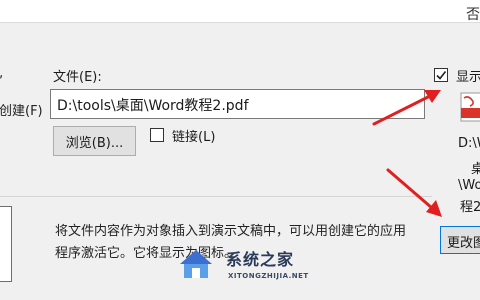 This screenshot has width=480, height=300. What do you see at coordinates (469, 143) in the screenshot?
I see `icon-caption-line: D:\Wo` at bounding box center [469, 143].